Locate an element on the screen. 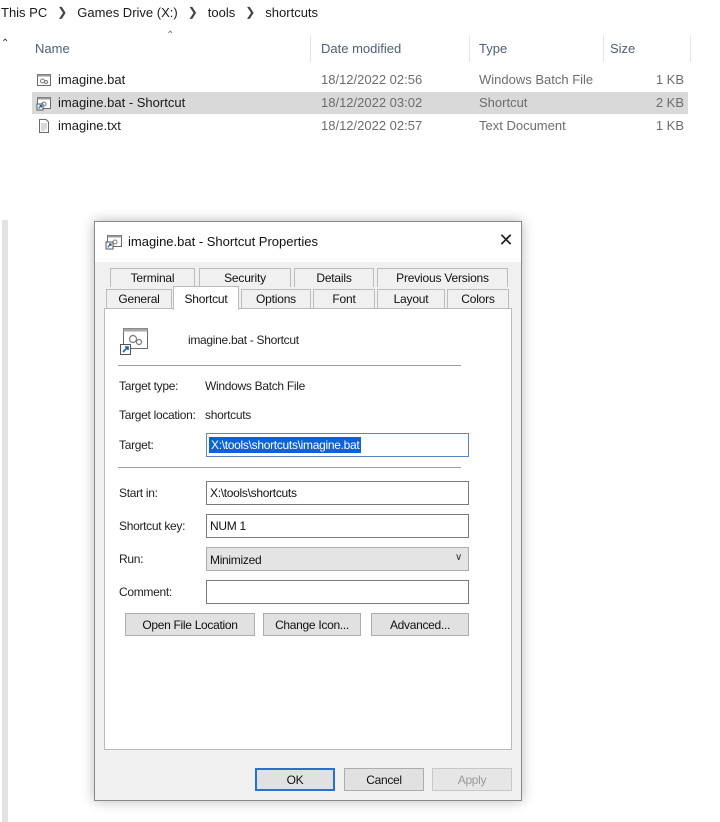 The image size is (720, 822). open-file-location-button: Open File Location is located at coordinates (190, 624).